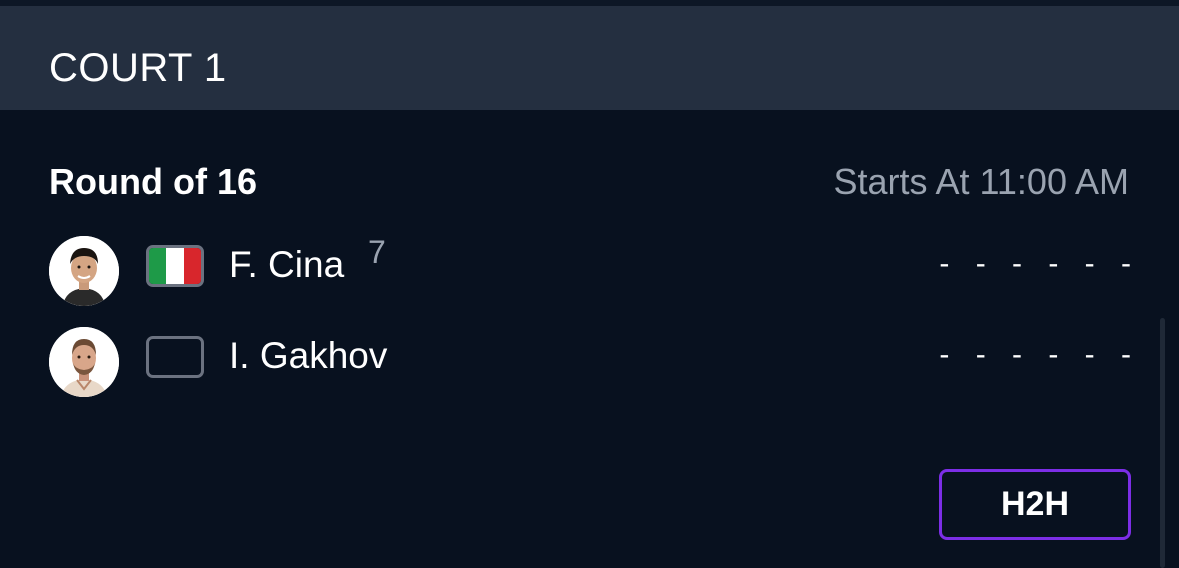  Describe the element at coordinates (308, 355) in the screenshot. I see `player-name: I. Gakhov` at that location.